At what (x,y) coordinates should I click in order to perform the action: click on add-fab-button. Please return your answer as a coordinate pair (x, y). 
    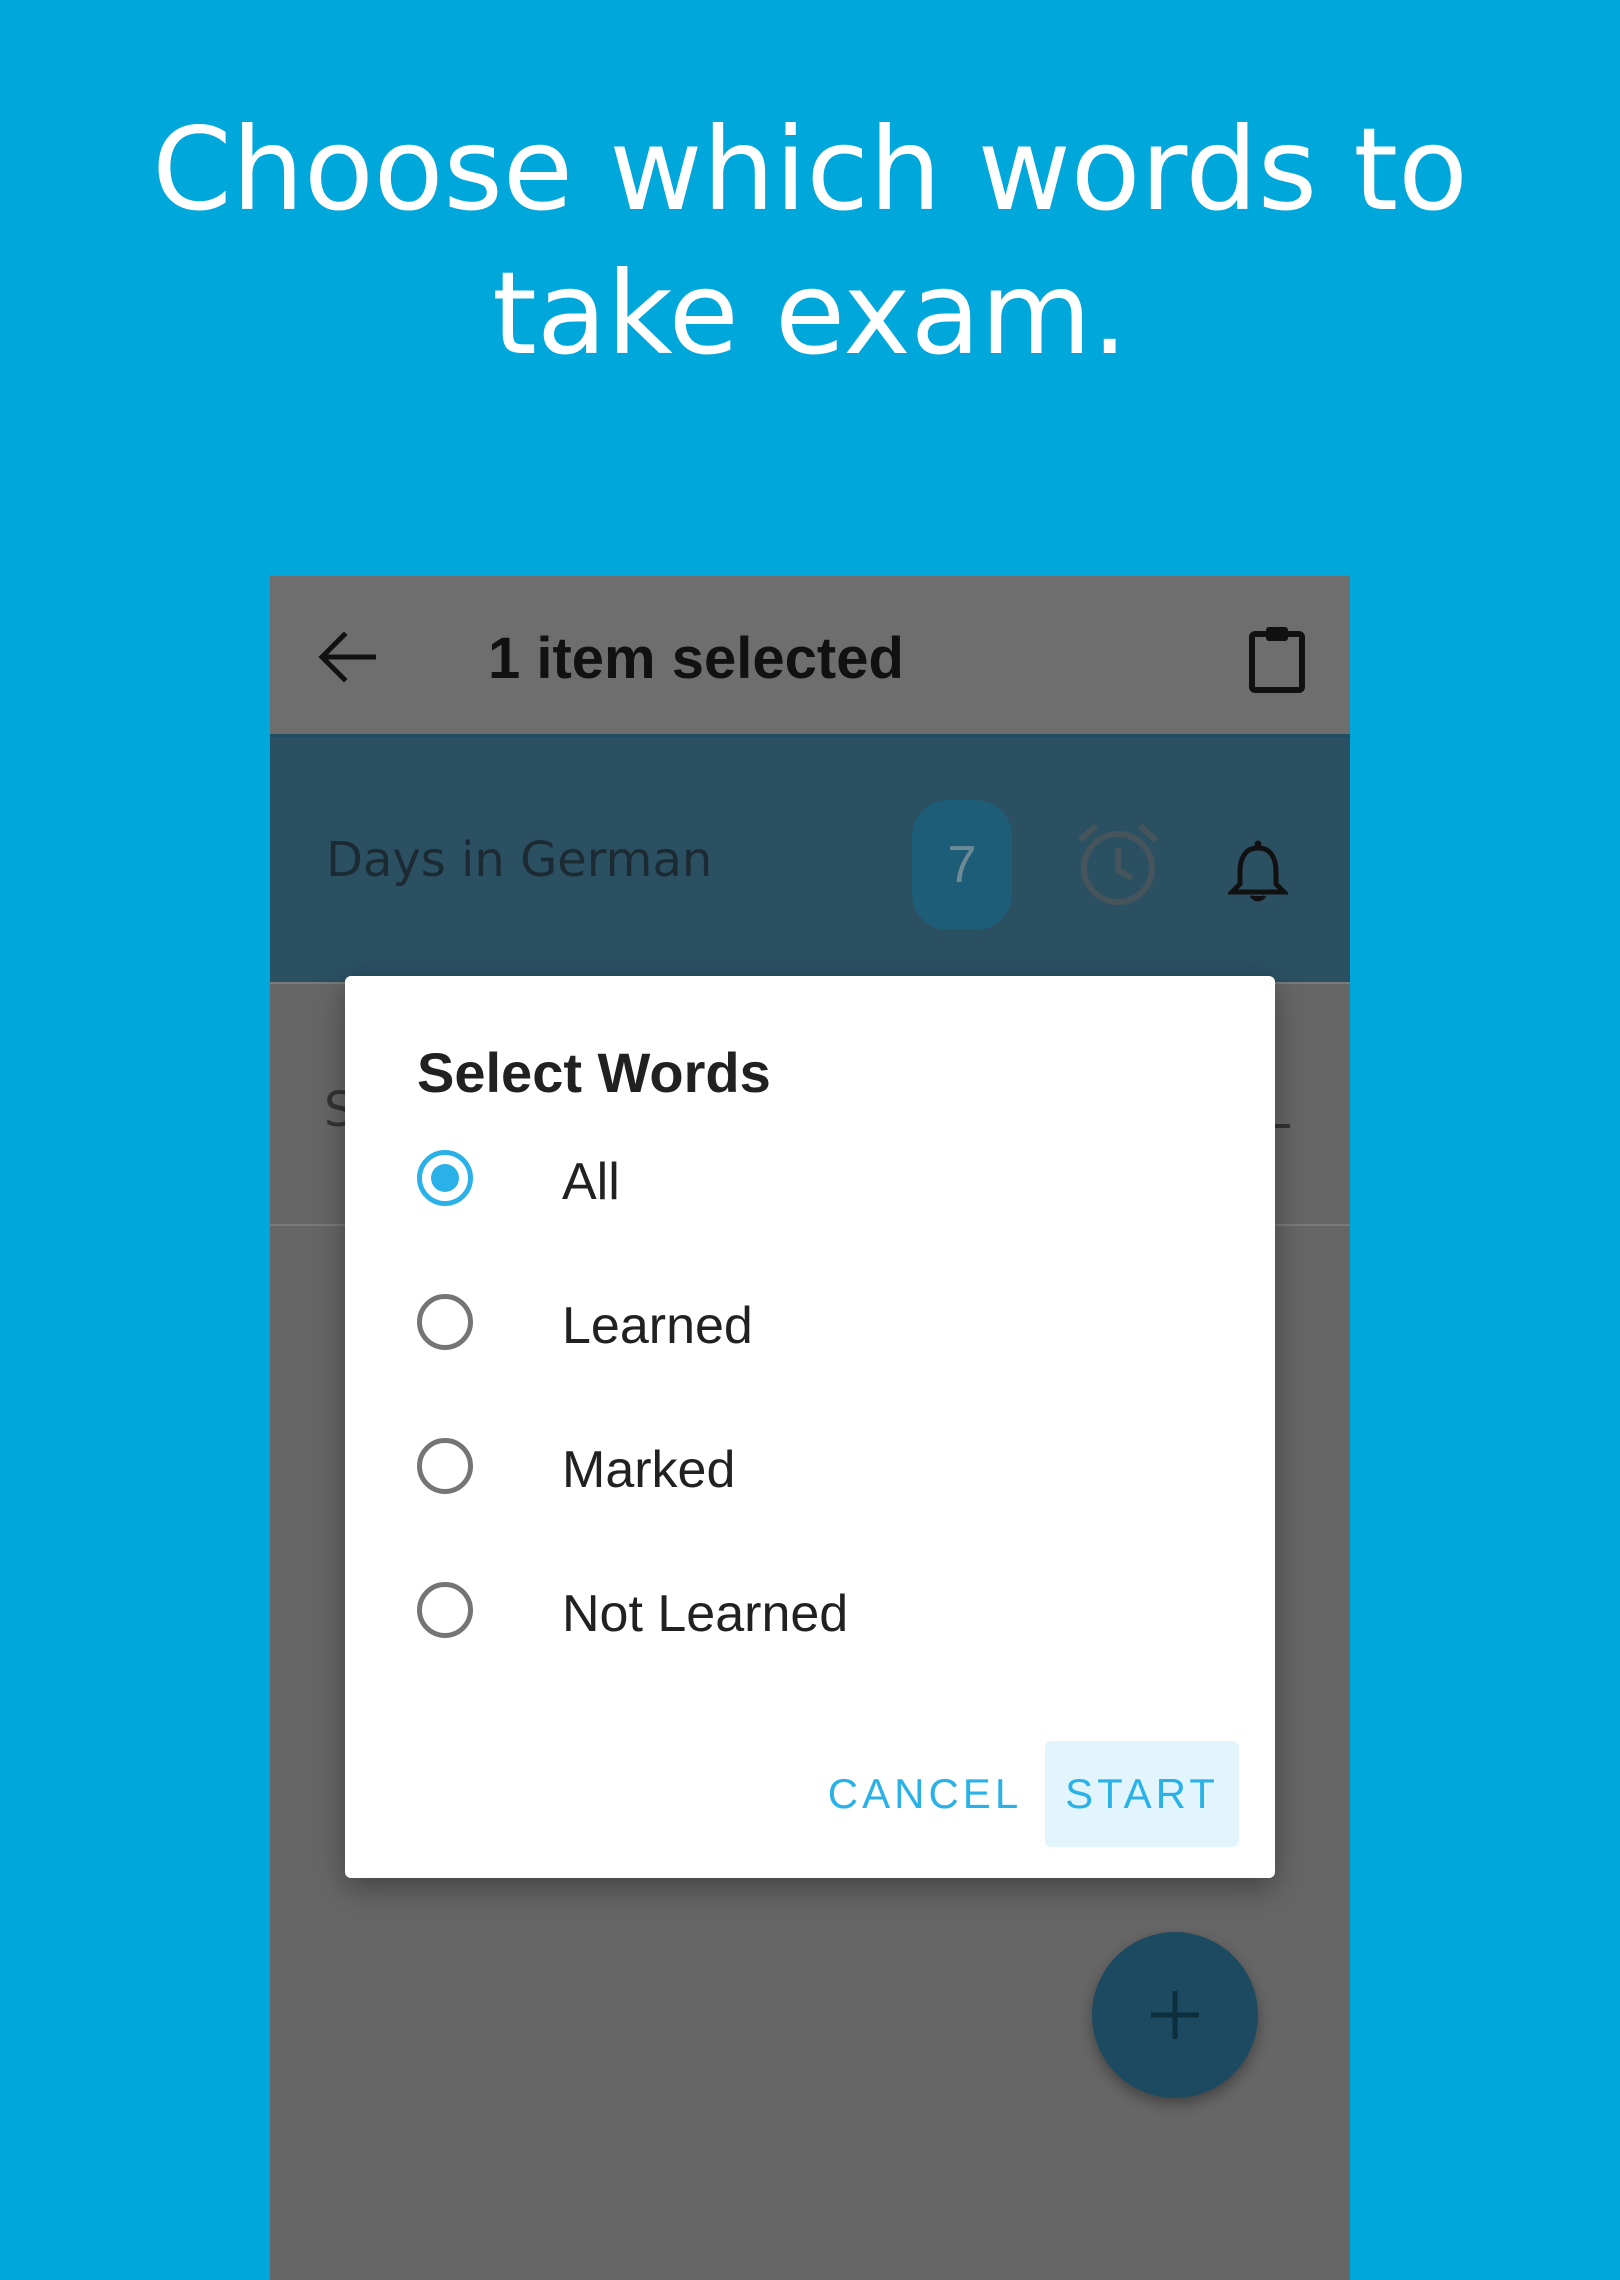
    Looking at the image, I should click on (1175, 2015).